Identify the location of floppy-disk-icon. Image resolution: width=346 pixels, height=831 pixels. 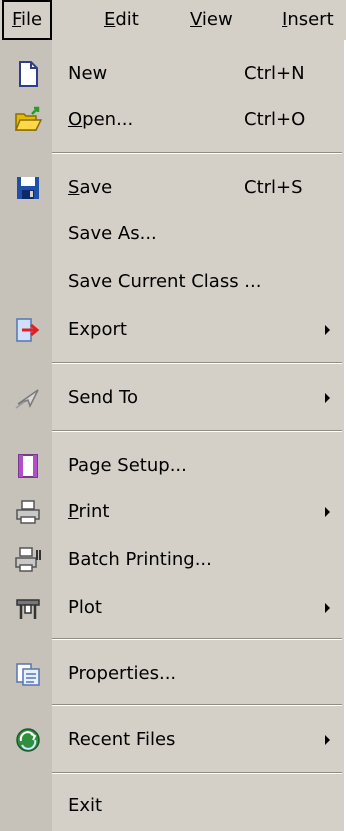
(28, 188).